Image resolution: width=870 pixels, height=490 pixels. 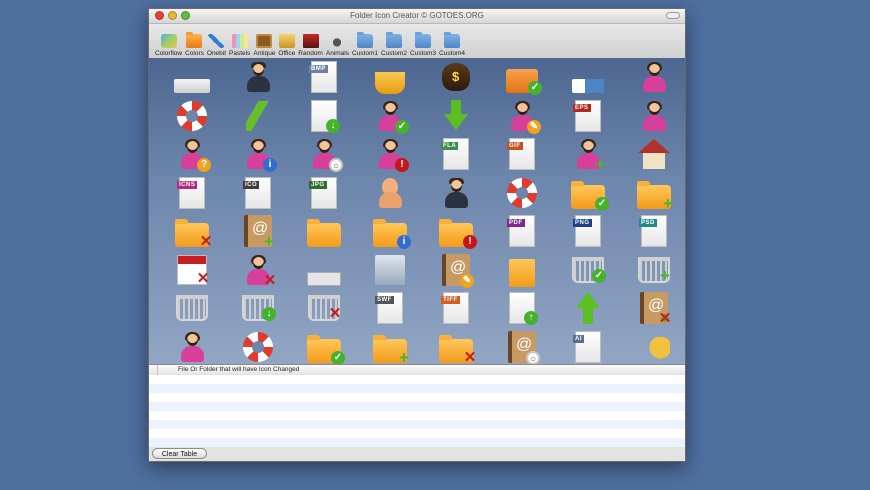 What do you see at coordinates (168, 41) in the screenshot?
I see `colorflow-icon` at bounding box center [168, 41].